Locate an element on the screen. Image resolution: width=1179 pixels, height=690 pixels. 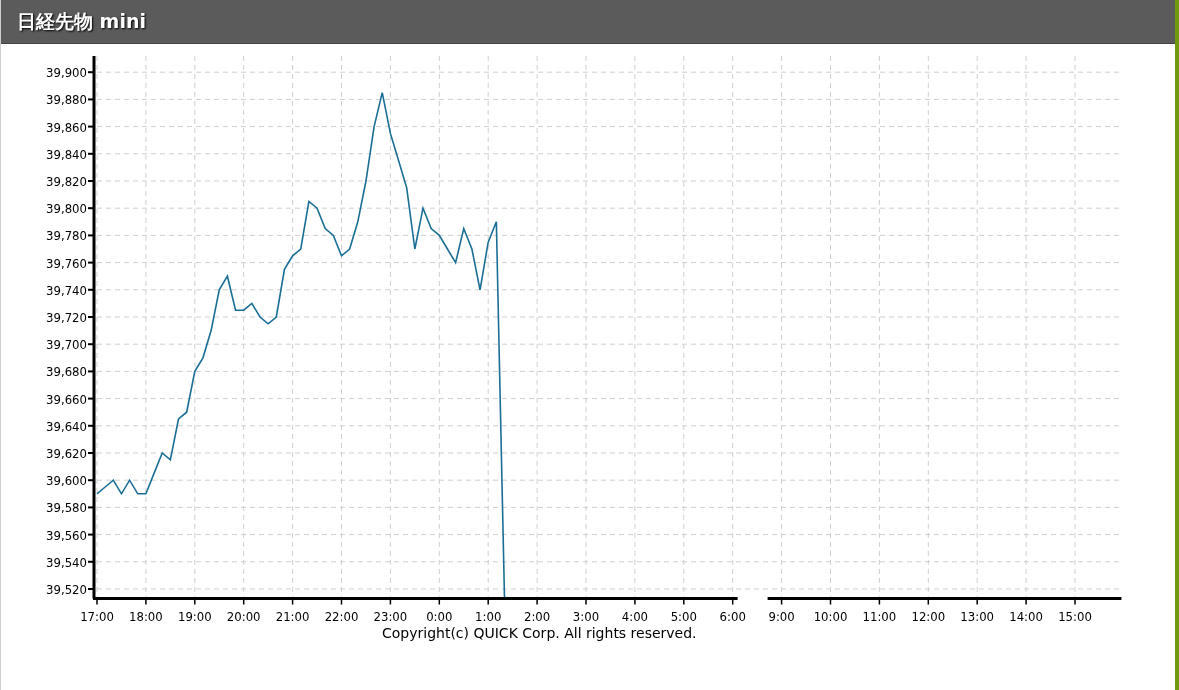
x-tick-label: 10:00 is located at coordinates (830, 616).